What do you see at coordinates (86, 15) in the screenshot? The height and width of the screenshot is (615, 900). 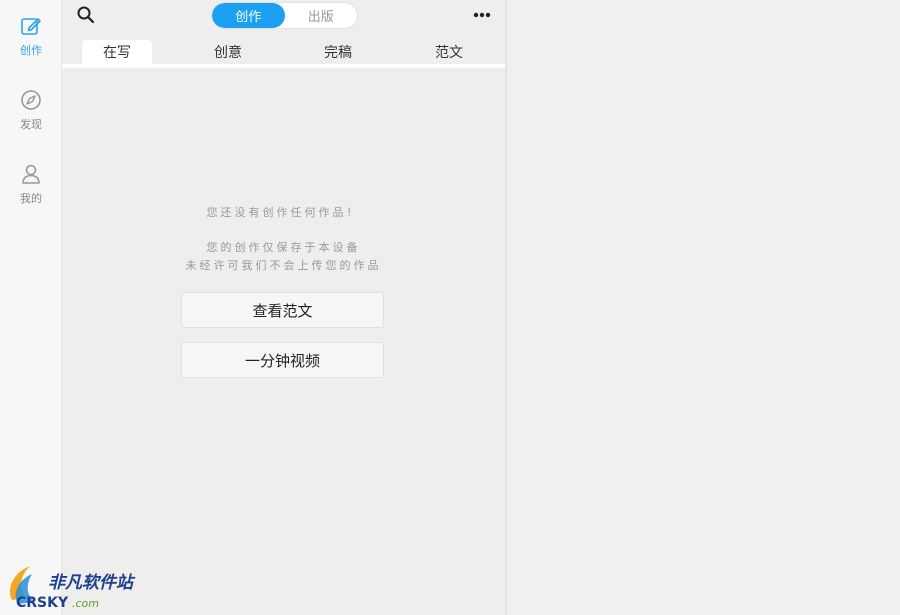 I see `search-icon` at bounding box center [86, 15].